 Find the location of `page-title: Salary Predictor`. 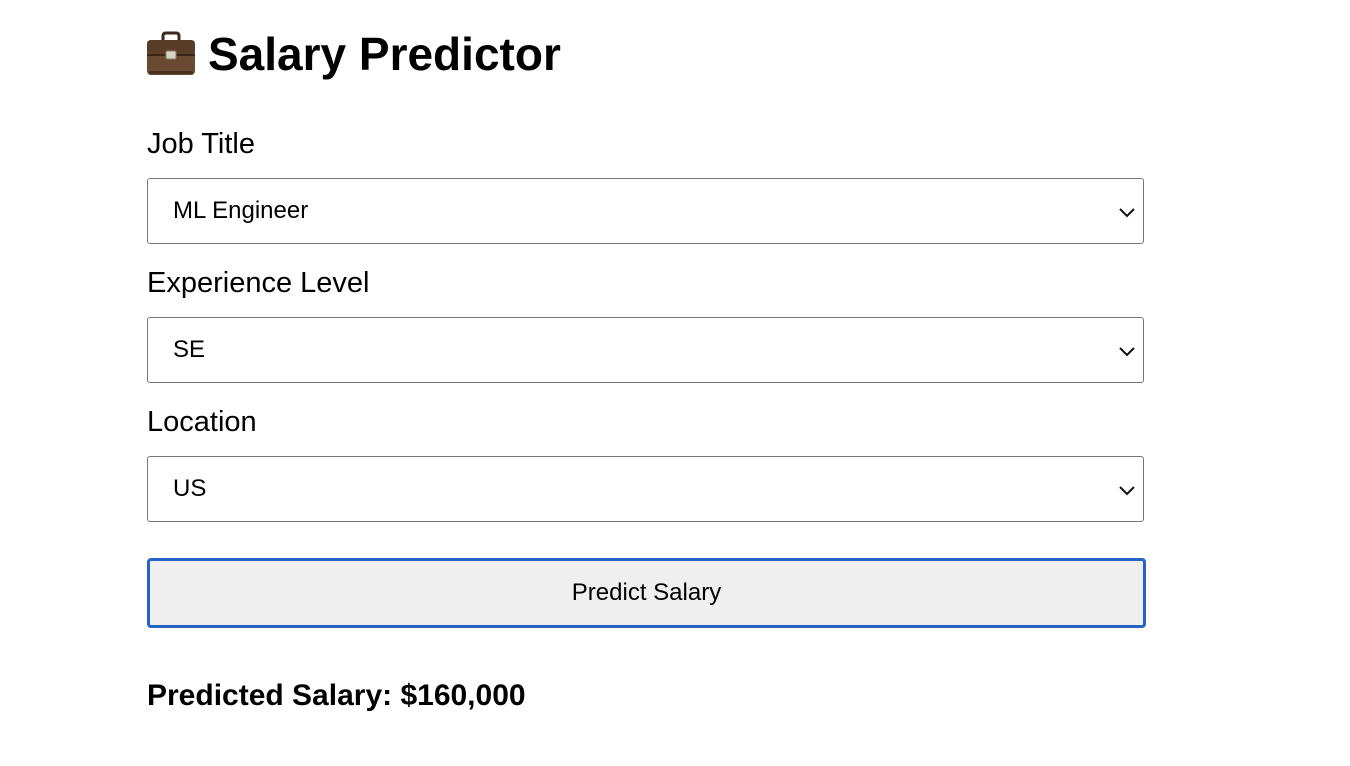

page-title: Salary Predictor is located at coordinates (384, 54).